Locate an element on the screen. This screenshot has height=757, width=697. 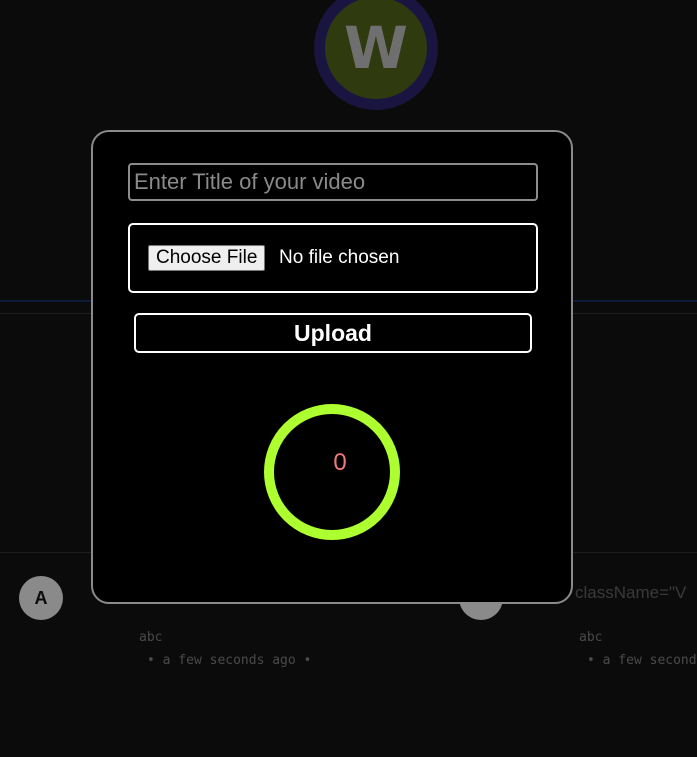
channel-avatar: W is located at coordinates (376, 55).